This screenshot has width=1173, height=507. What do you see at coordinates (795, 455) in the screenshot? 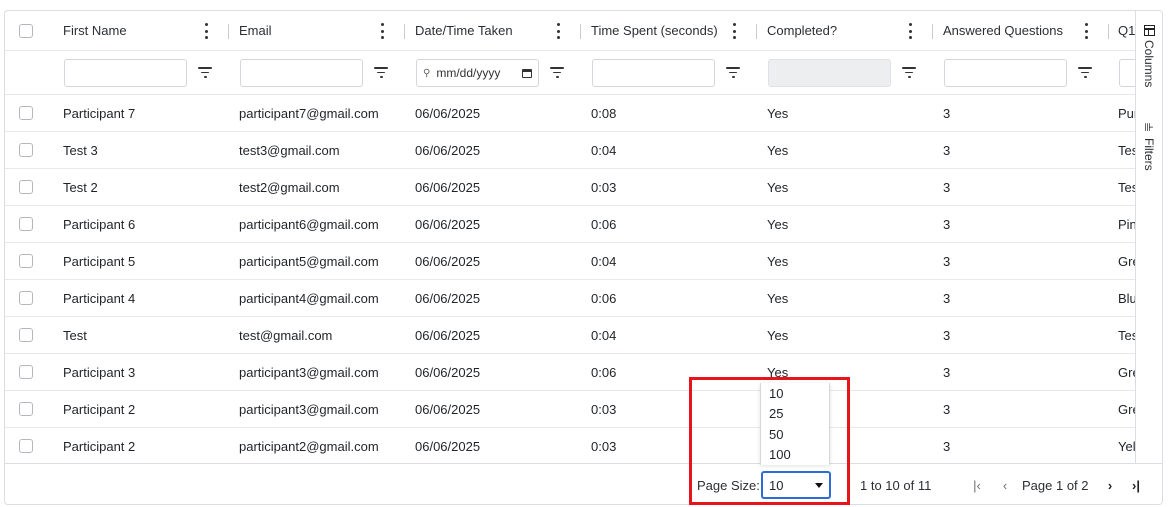
I see `page-size-option-100: 100` at bounding box center [795, 455].